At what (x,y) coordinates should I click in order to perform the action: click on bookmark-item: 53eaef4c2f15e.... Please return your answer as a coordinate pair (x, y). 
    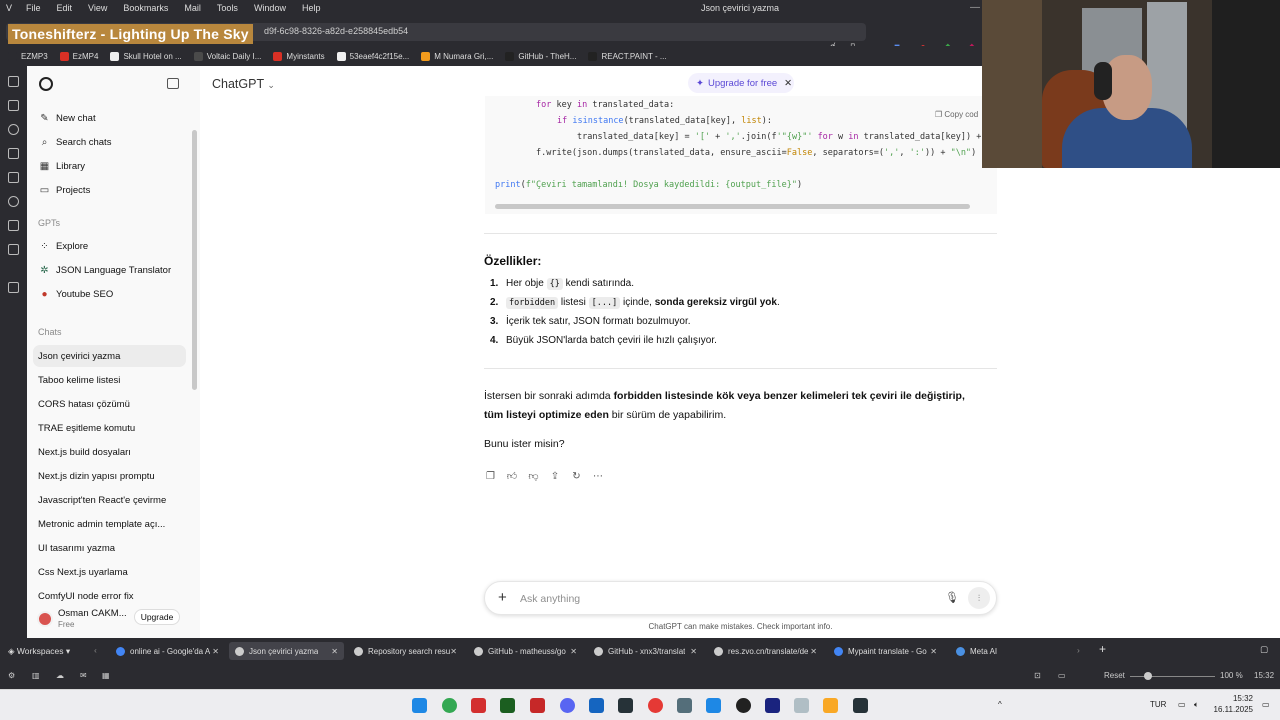
    Looking at the image, I should click on (372, 56).